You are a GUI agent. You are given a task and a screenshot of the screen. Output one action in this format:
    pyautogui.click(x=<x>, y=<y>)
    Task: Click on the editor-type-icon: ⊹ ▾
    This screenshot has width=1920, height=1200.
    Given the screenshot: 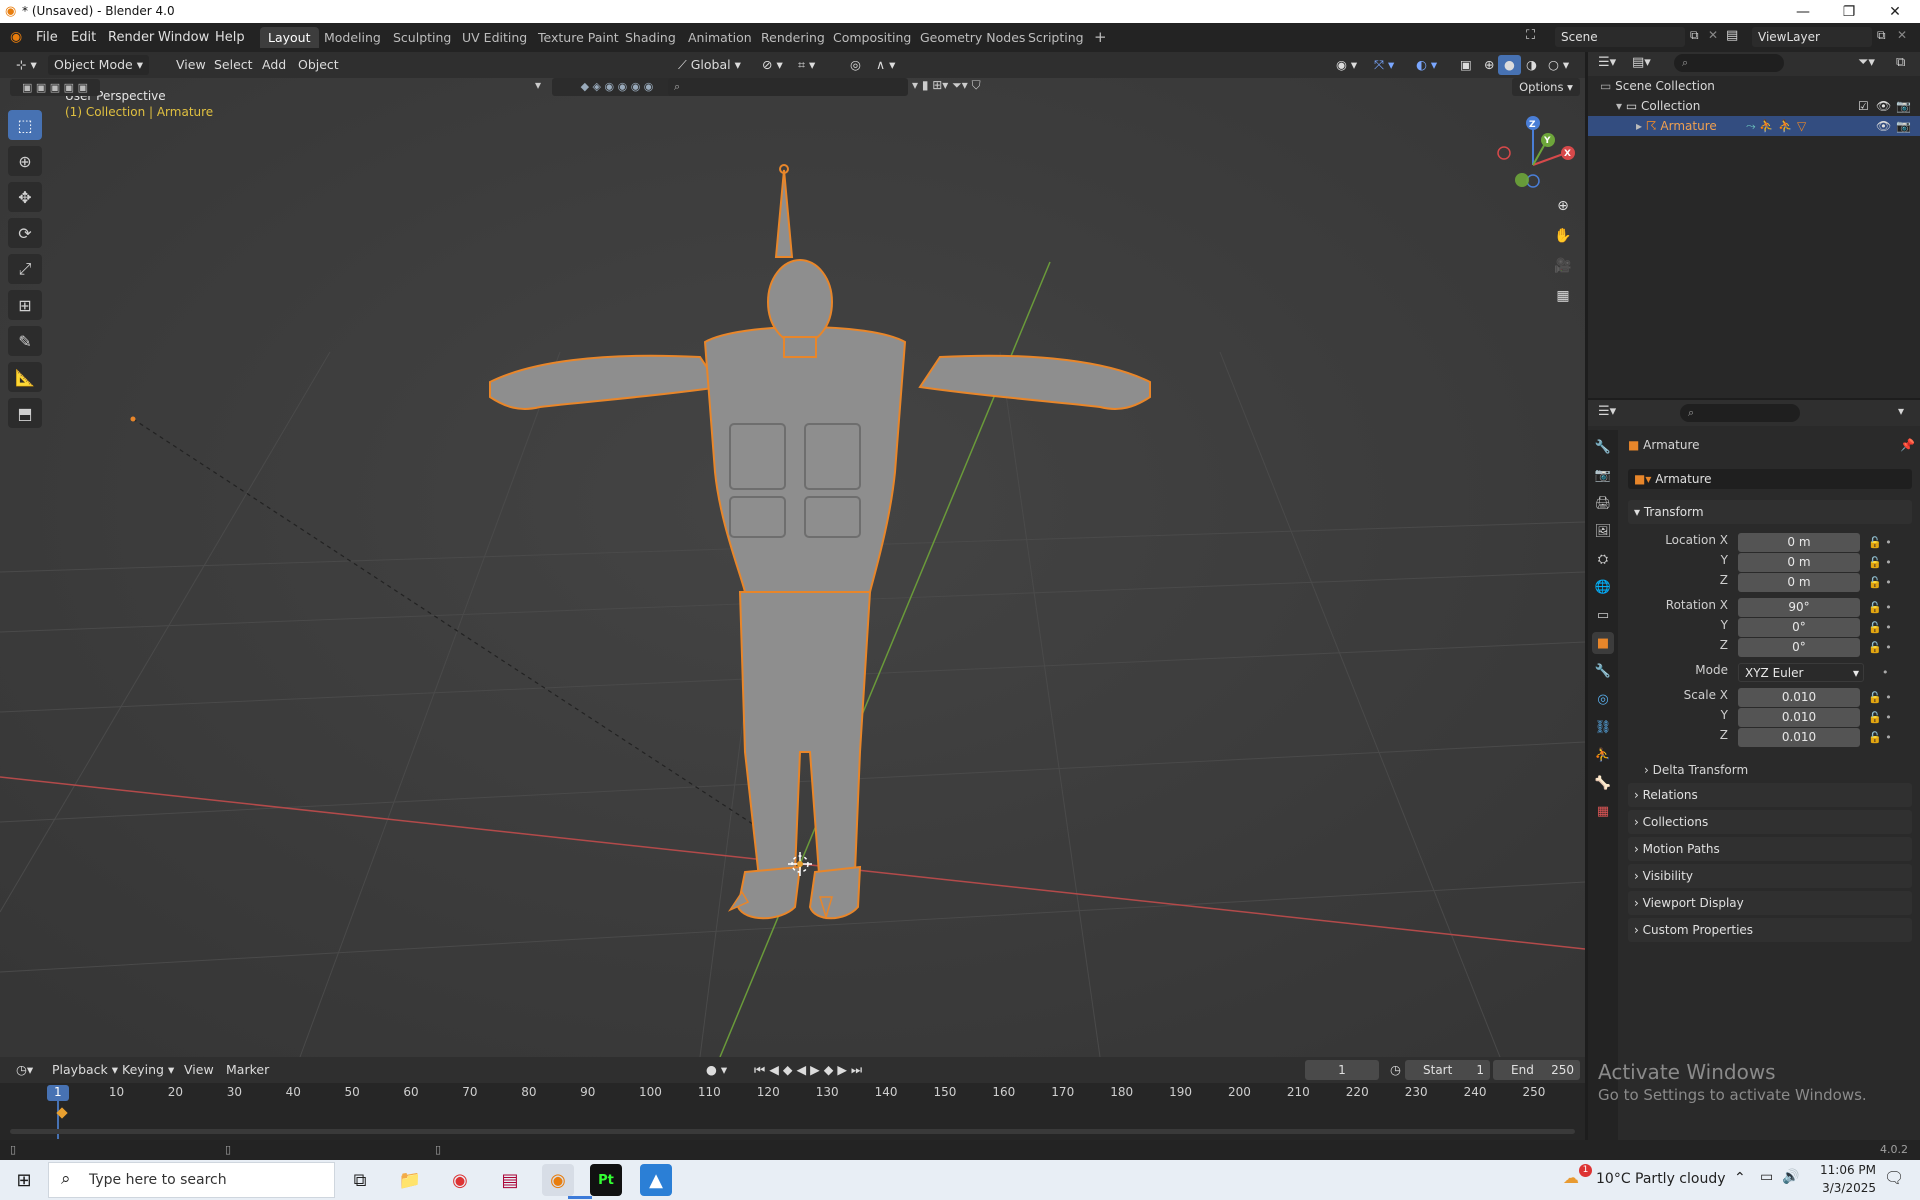 What is the action you would take?
    pyautogui.click(x=26, y=65)
    